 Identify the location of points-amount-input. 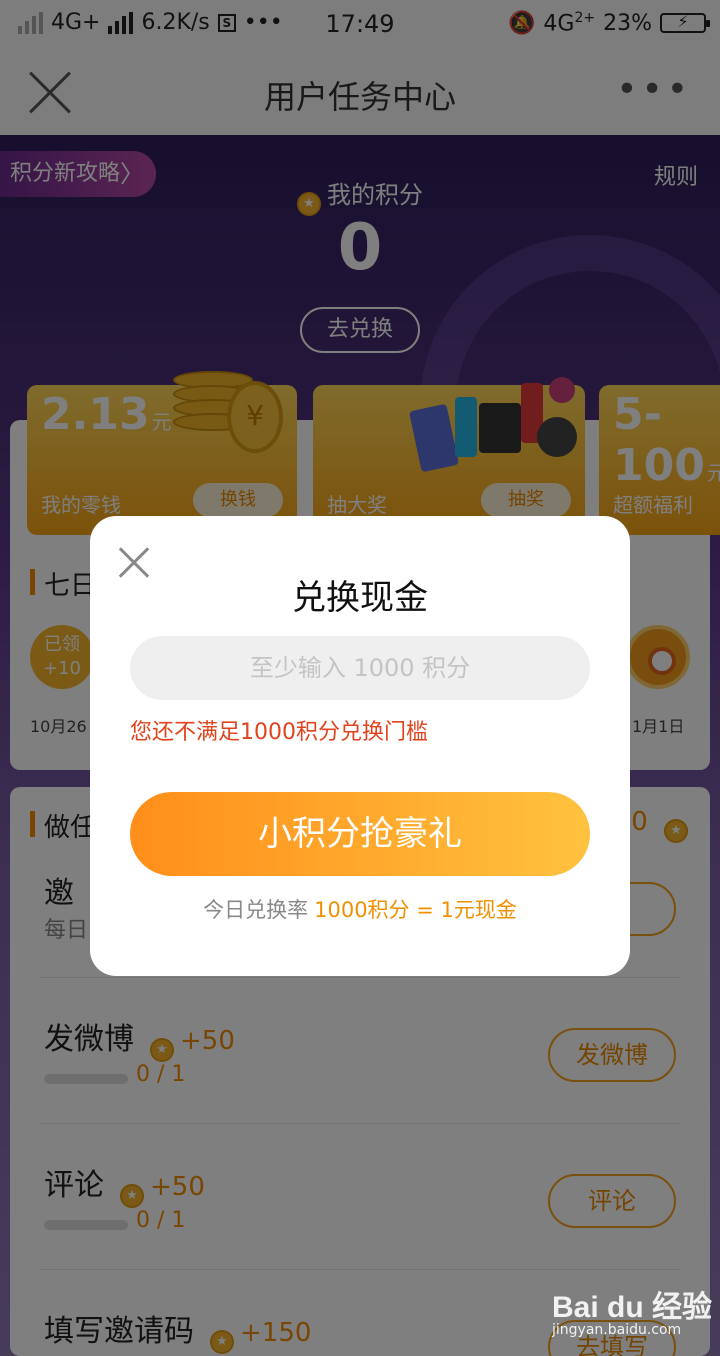
(360, 668).